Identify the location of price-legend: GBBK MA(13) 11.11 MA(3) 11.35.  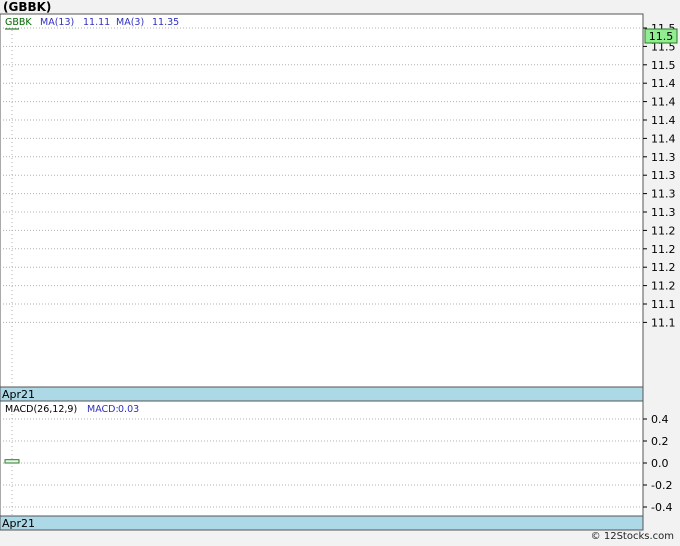
(92, 22).